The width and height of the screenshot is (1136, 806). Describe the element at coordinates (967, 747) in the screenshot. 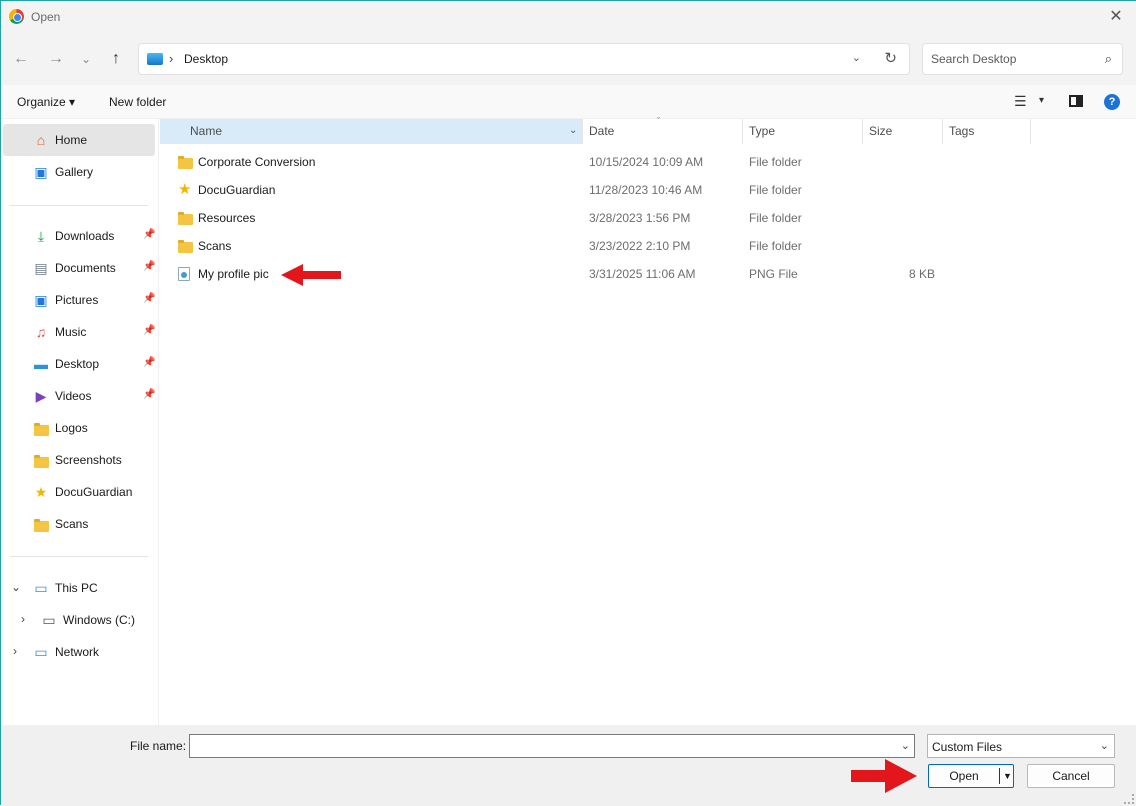

I see `file-type-filter-value: Custom Files` at that location.